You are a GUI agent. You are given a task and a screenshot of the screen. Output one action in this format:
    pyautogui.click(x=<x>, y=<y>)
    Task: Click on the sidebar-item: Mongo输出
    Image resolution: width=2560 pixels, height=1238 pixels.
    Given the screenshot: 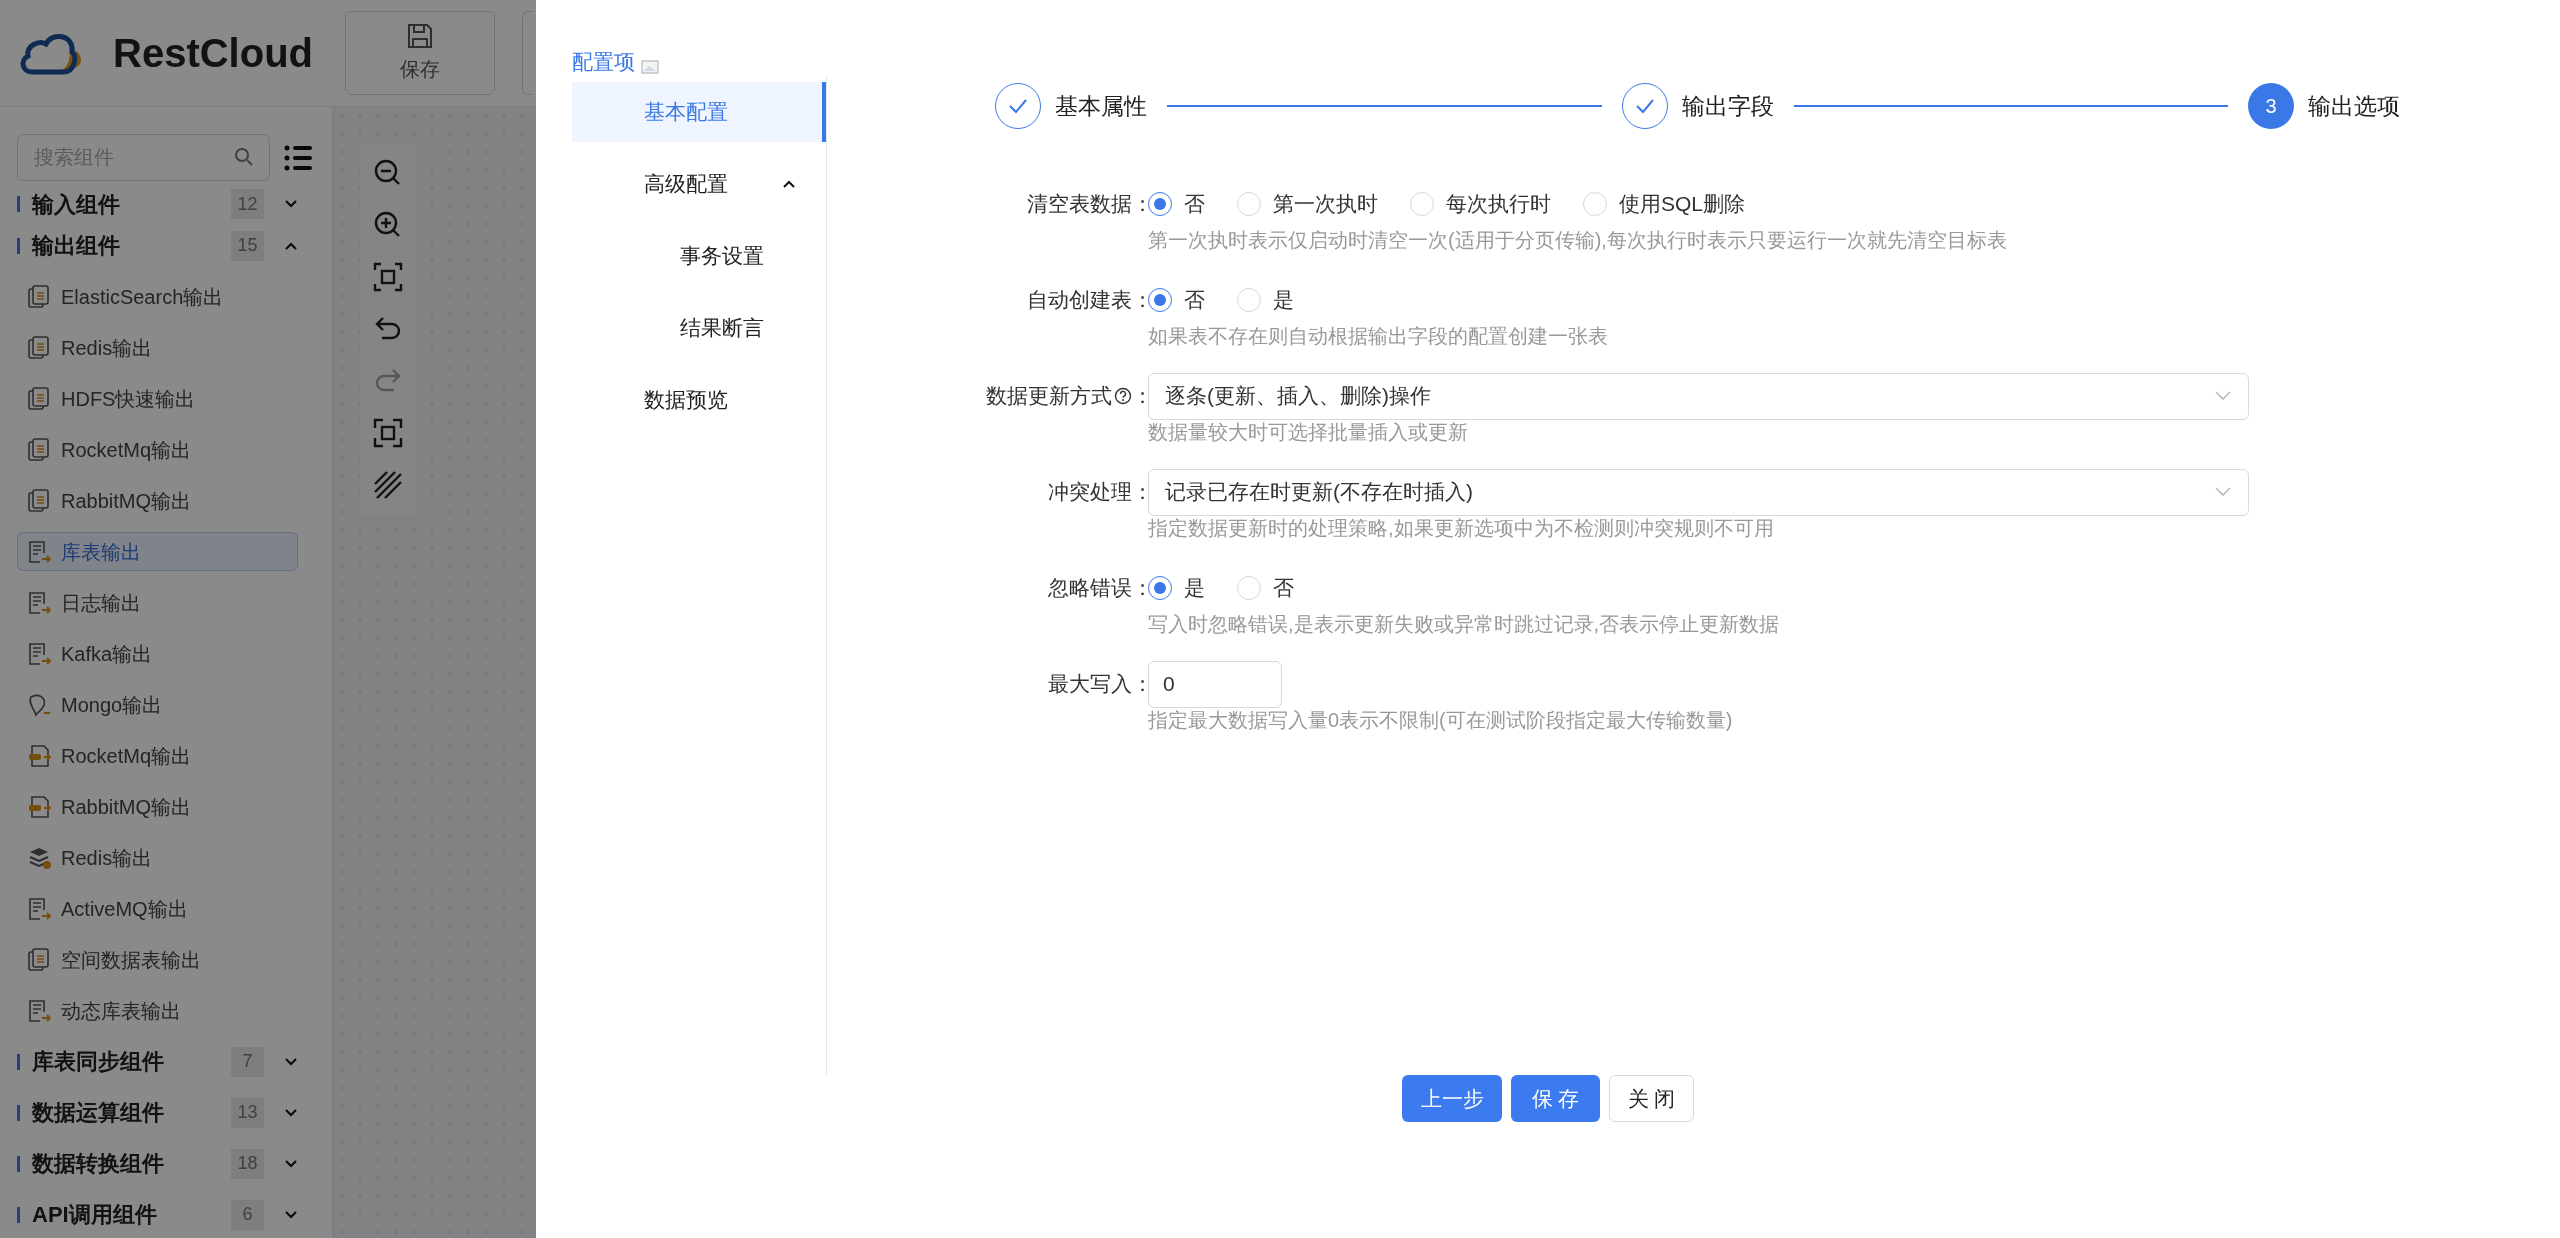 What is the action you would take?
    pyautogui.click(x=157, y=704)
    